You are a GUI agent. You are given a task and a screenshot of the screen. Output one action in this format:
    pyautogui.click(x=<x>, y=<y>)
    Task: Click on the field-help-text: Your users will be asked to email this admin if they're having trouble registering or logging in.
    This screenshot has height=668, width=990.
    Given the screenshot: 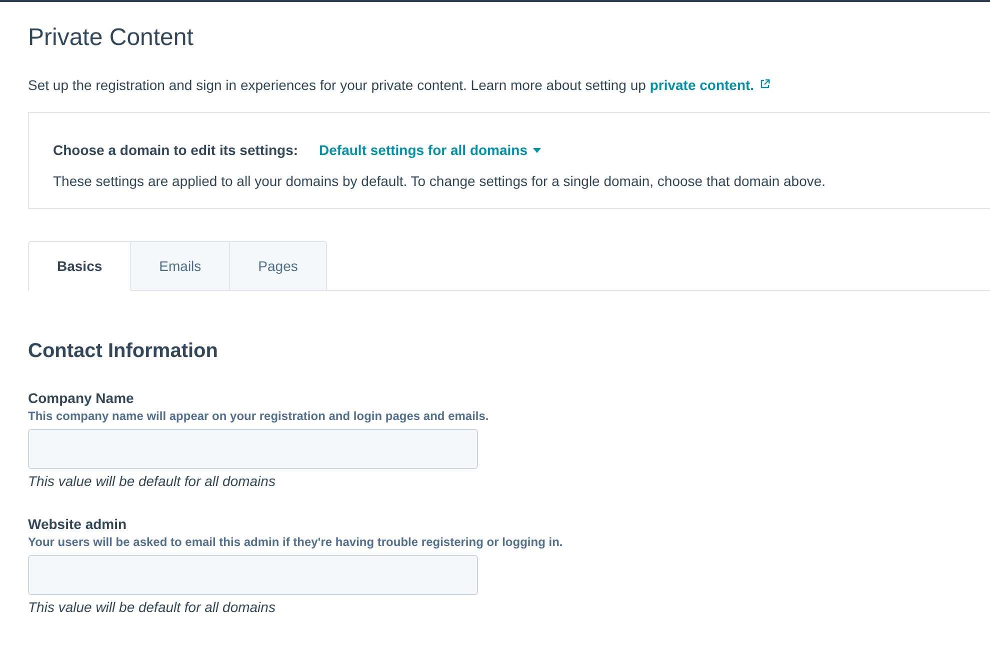 What is the action you would take?
    pyautogui.click(x=295, y=542)
    